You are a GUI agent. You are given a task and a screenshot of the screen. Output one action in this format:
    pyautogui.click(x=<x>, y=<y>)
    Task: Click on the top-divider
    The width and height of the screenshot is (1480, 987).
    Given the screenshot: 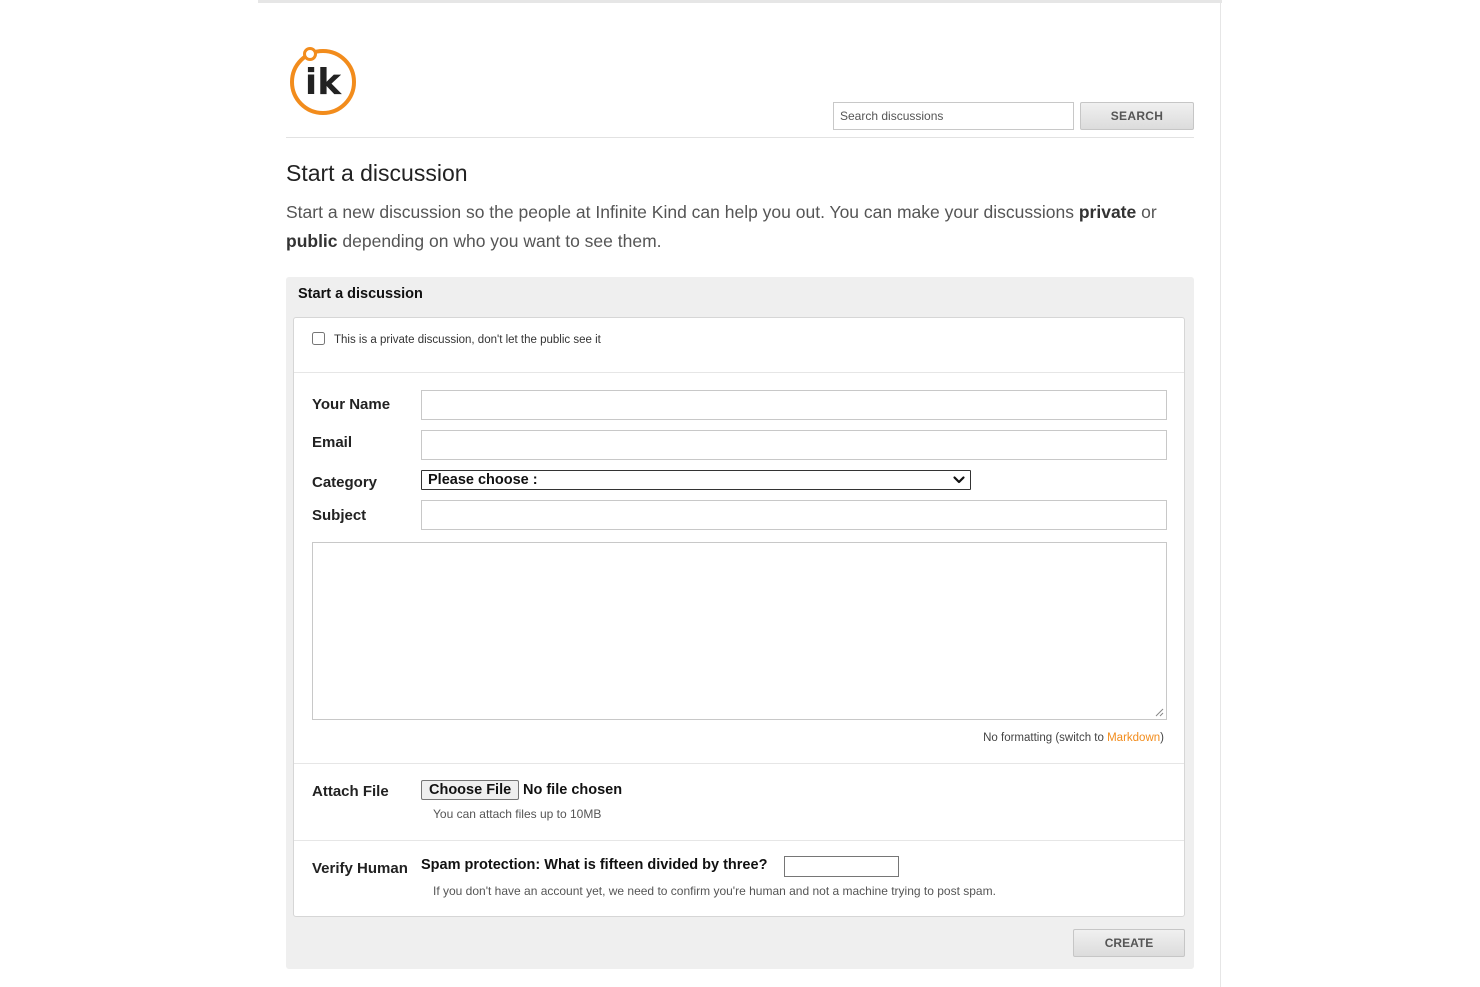 What is the action you would take?
    pyautogui.click(x=740, y=1)
    